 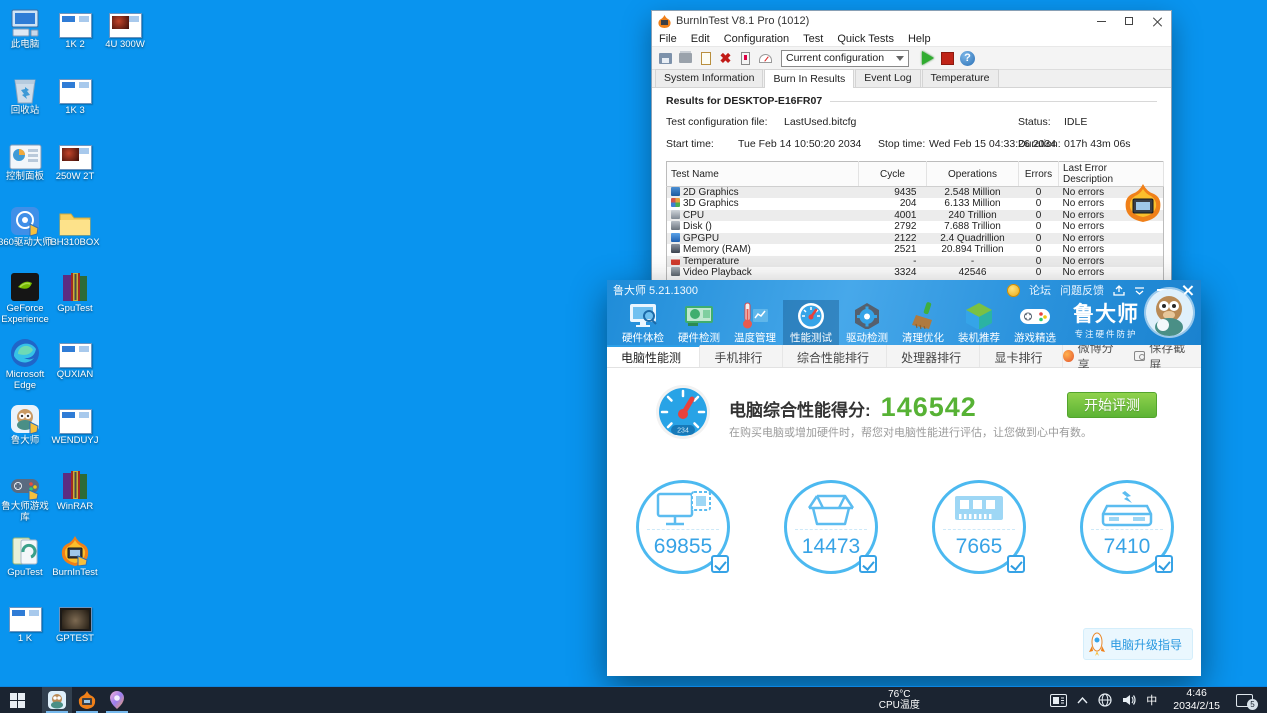 What do you see at coordinates (26, 94) in the screenshot?
I see `desktop-icon-recycle-bin: 回收站` at bounding box center [26, 94].